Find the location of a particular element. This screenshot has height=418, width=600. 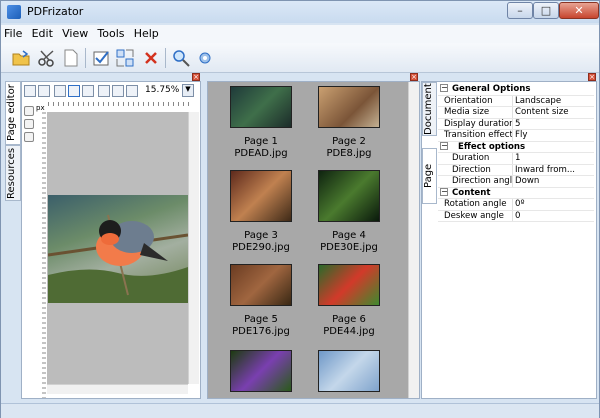

page-item-5: Page 5 PDE176.jpg is located at coordinates (261, 301).